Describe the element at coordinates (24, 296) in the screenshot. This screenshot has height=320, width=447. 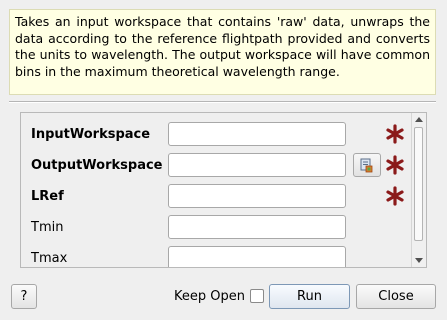
I see `help-button: ?` at that location.